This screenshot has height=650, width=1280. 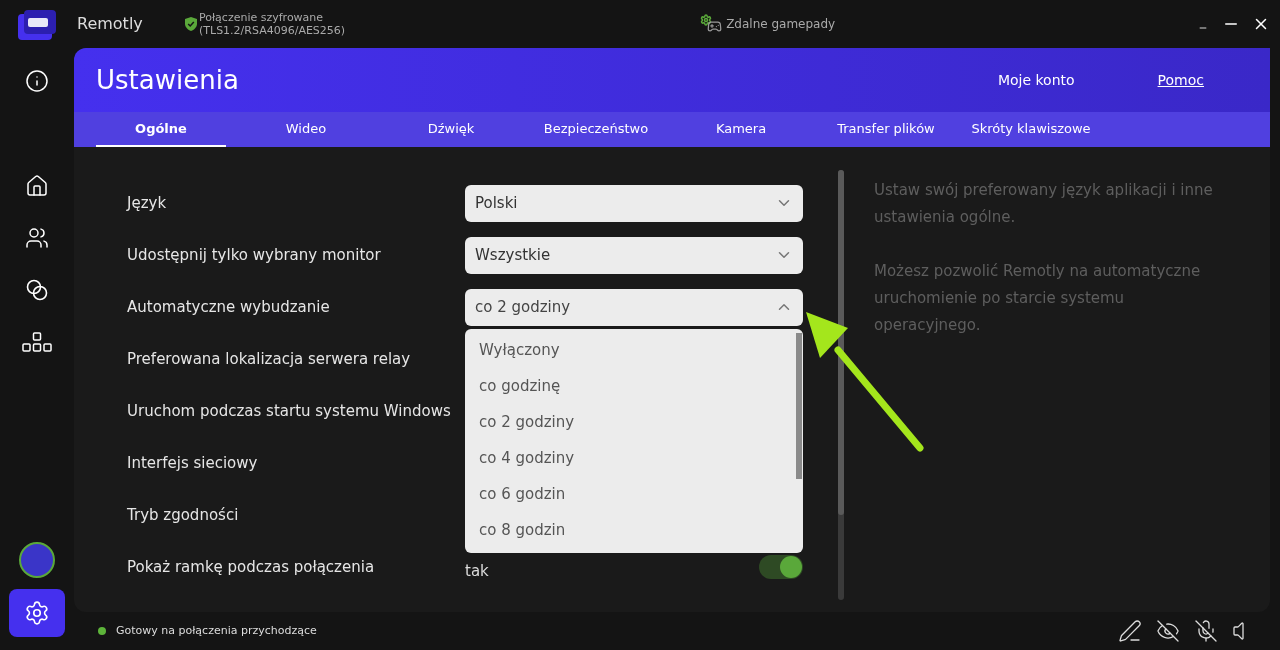 What do you see at coordinates (886, 129) in the screenshot?
I see `tab: Transfer plików` at bounding box center [886, 129].